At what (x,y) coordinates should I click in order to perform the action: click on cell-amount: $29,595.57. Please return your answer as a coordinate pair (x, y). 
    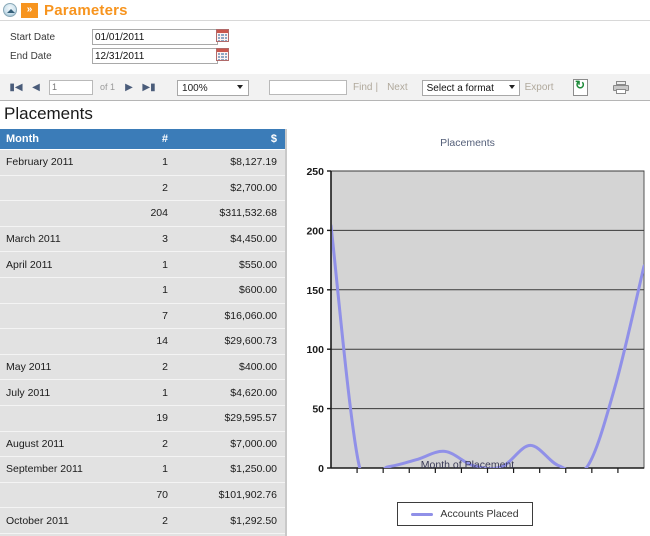
    Looking at the image, I should click on (250, 418).